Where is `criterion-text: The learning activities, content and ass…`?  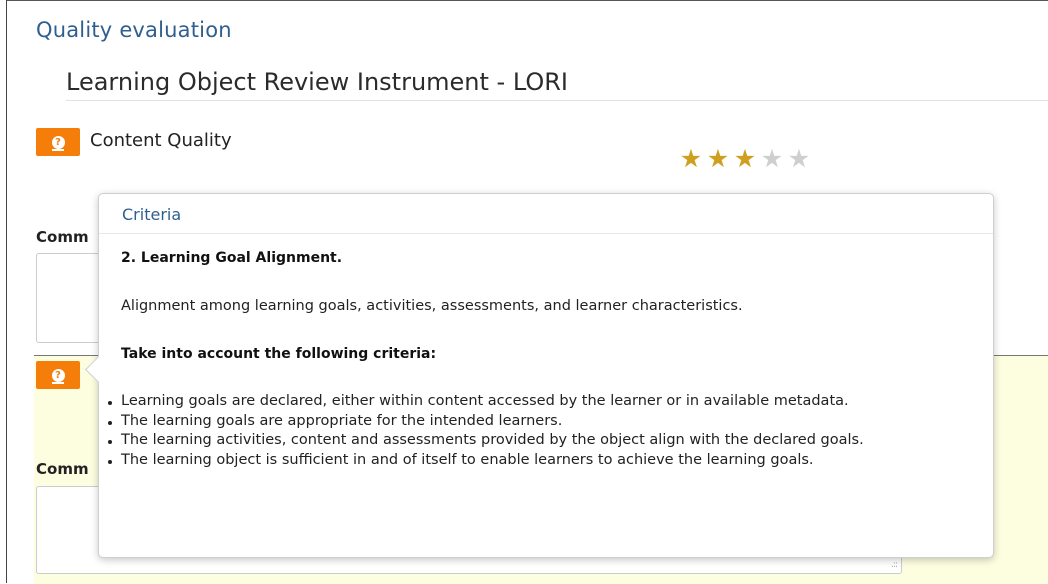 criterion-text: The learning activities, content and ass… is located at coordinates (492, 440).